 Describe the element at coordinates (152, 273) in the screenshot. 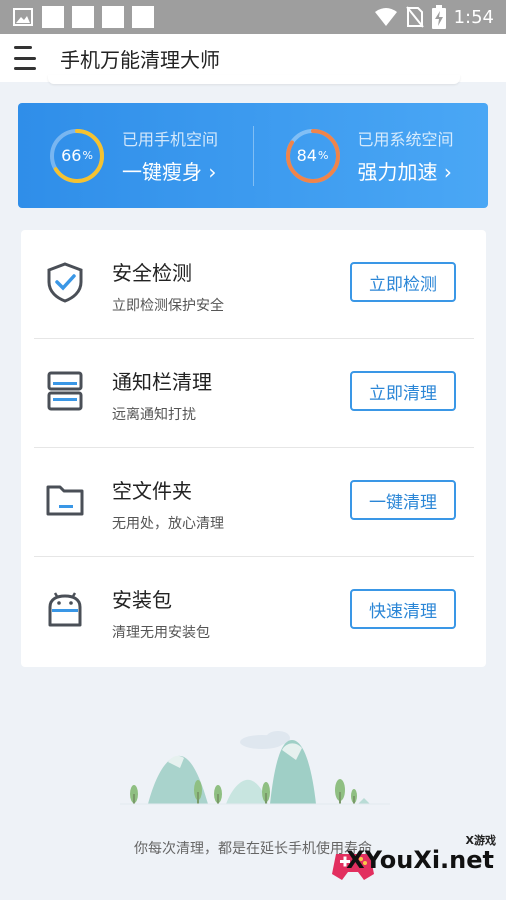

I see `tool-title: 安全检测` at that location.